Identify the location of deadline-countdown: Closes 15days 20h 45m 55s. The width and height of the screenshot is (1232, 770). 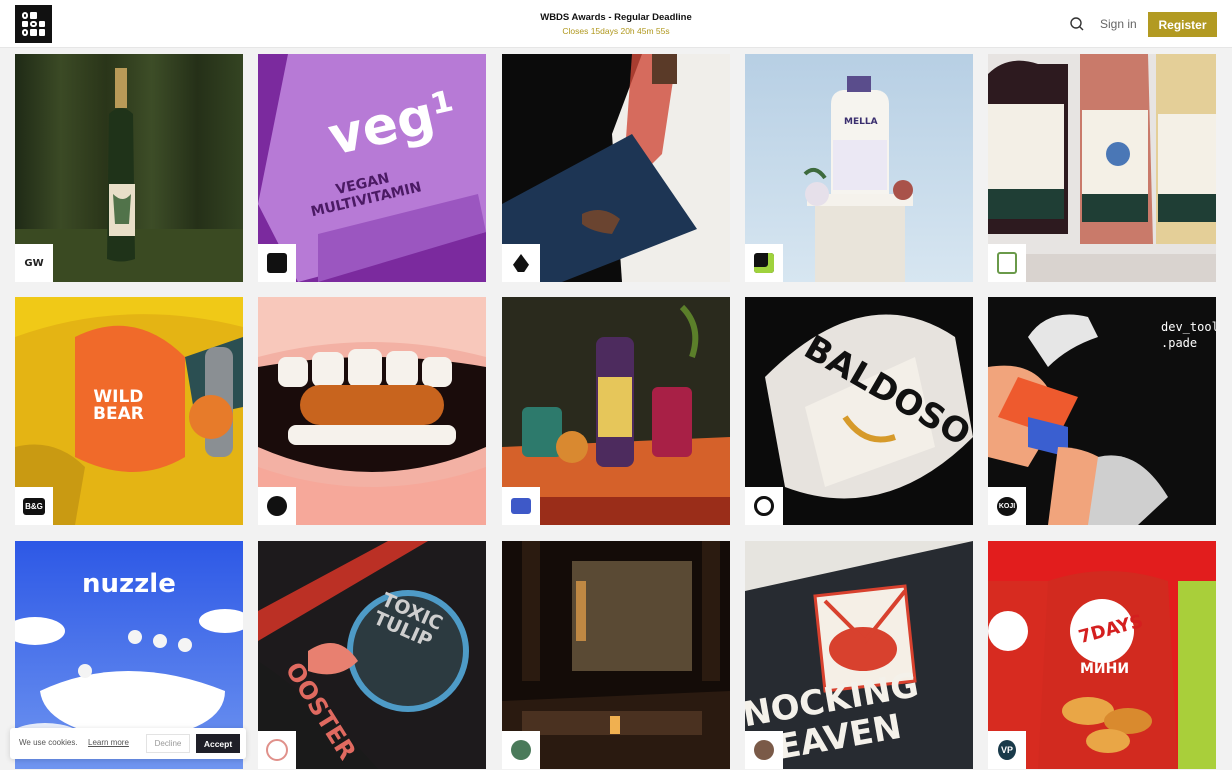
(616, 31).